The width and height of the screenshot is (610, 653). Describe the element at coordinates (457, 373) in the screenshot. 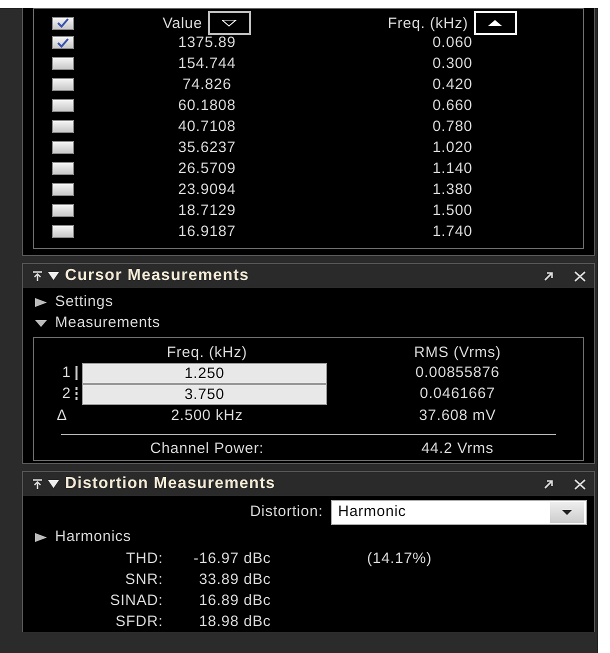

I see `table-cell-text: 0.00855876` at that location.